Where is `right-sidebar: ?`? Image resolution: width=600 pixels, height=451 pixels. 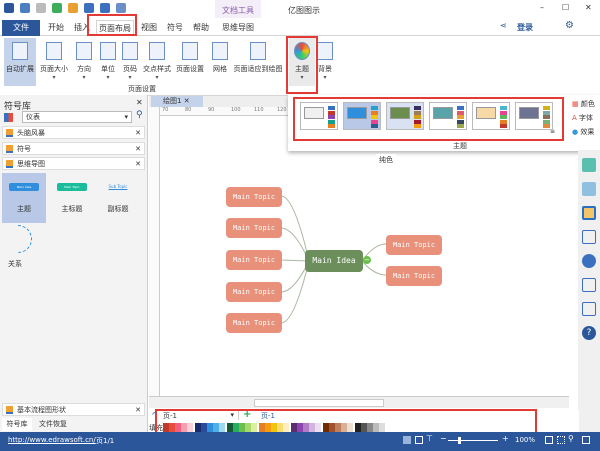
right-sidebar: ? is located at coordinates (589, 291).